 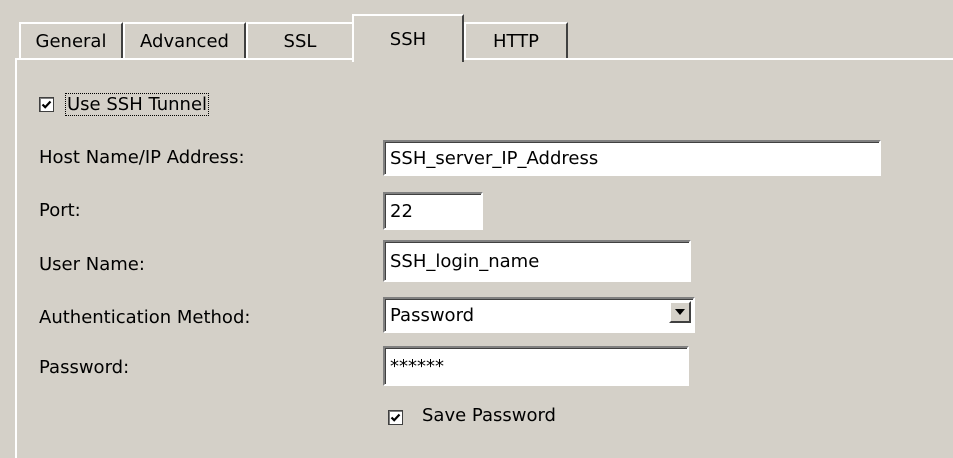 I want to click on tab-http: HTTP, so click(x=516, y=40).